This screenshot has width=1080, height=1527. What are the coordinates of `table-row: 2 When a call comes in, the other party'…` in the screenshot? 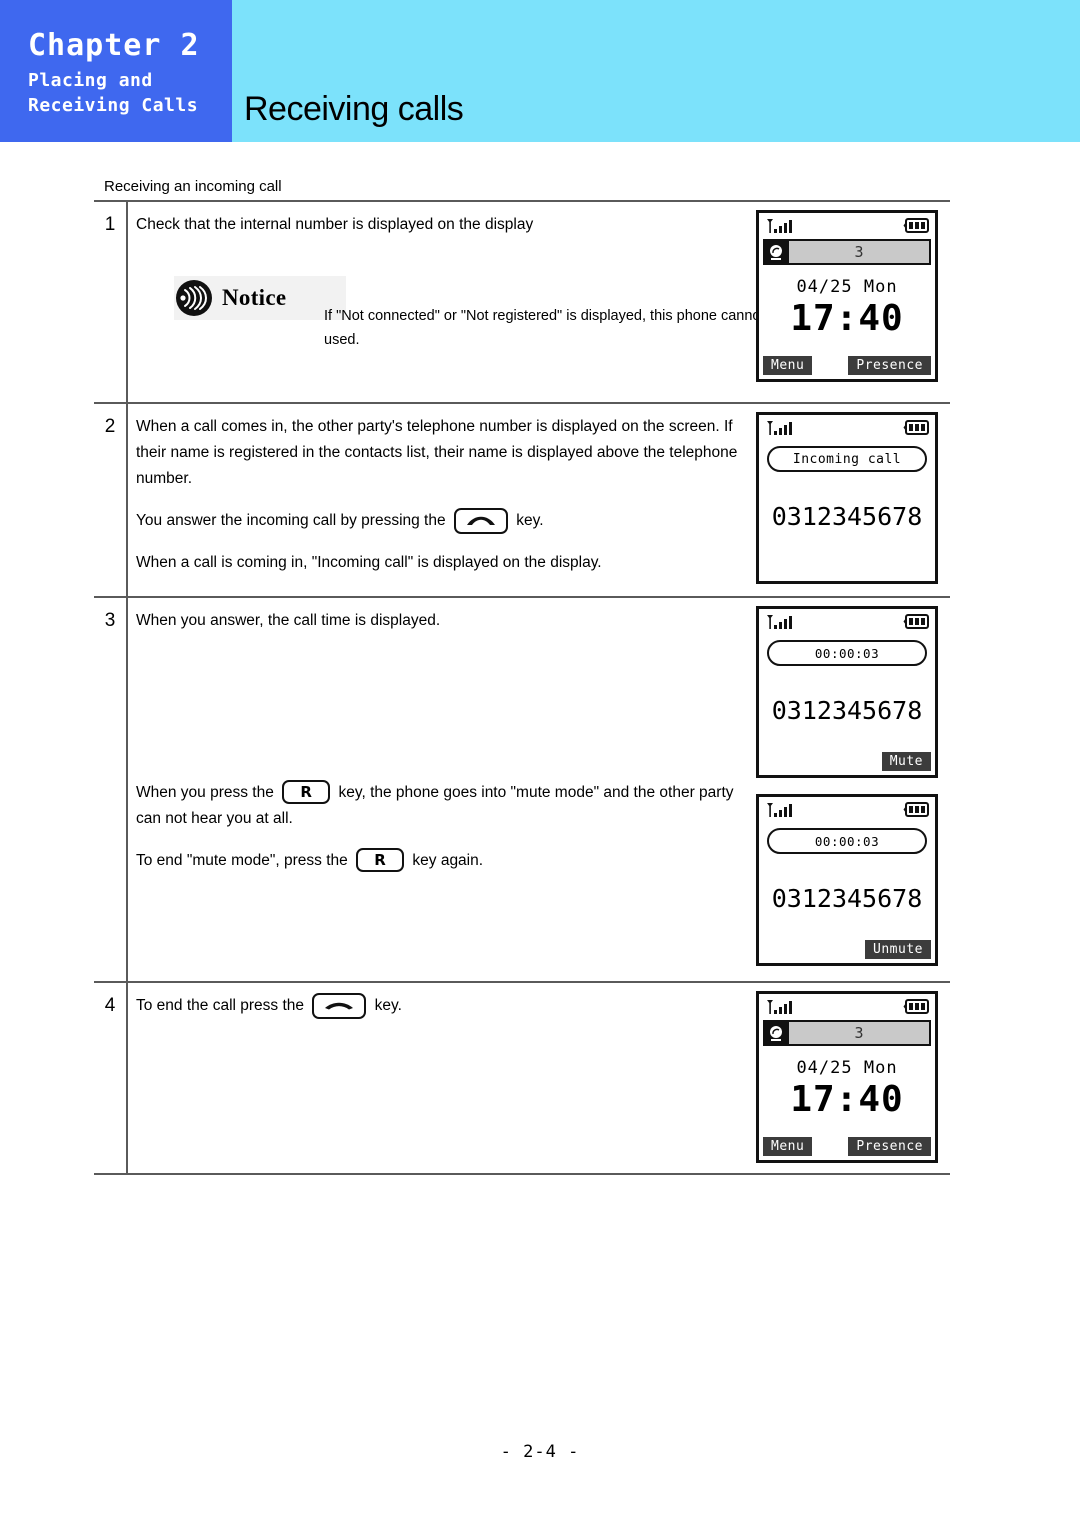 It's located at (522, 499).